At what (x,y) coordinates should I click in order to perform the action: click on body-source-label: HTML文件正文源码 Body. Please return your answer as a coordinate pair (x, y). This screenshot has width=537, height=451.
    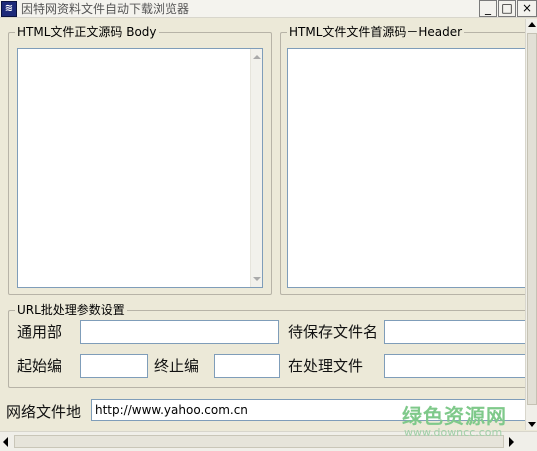
    Looking at the image, I should click on (87, 32).